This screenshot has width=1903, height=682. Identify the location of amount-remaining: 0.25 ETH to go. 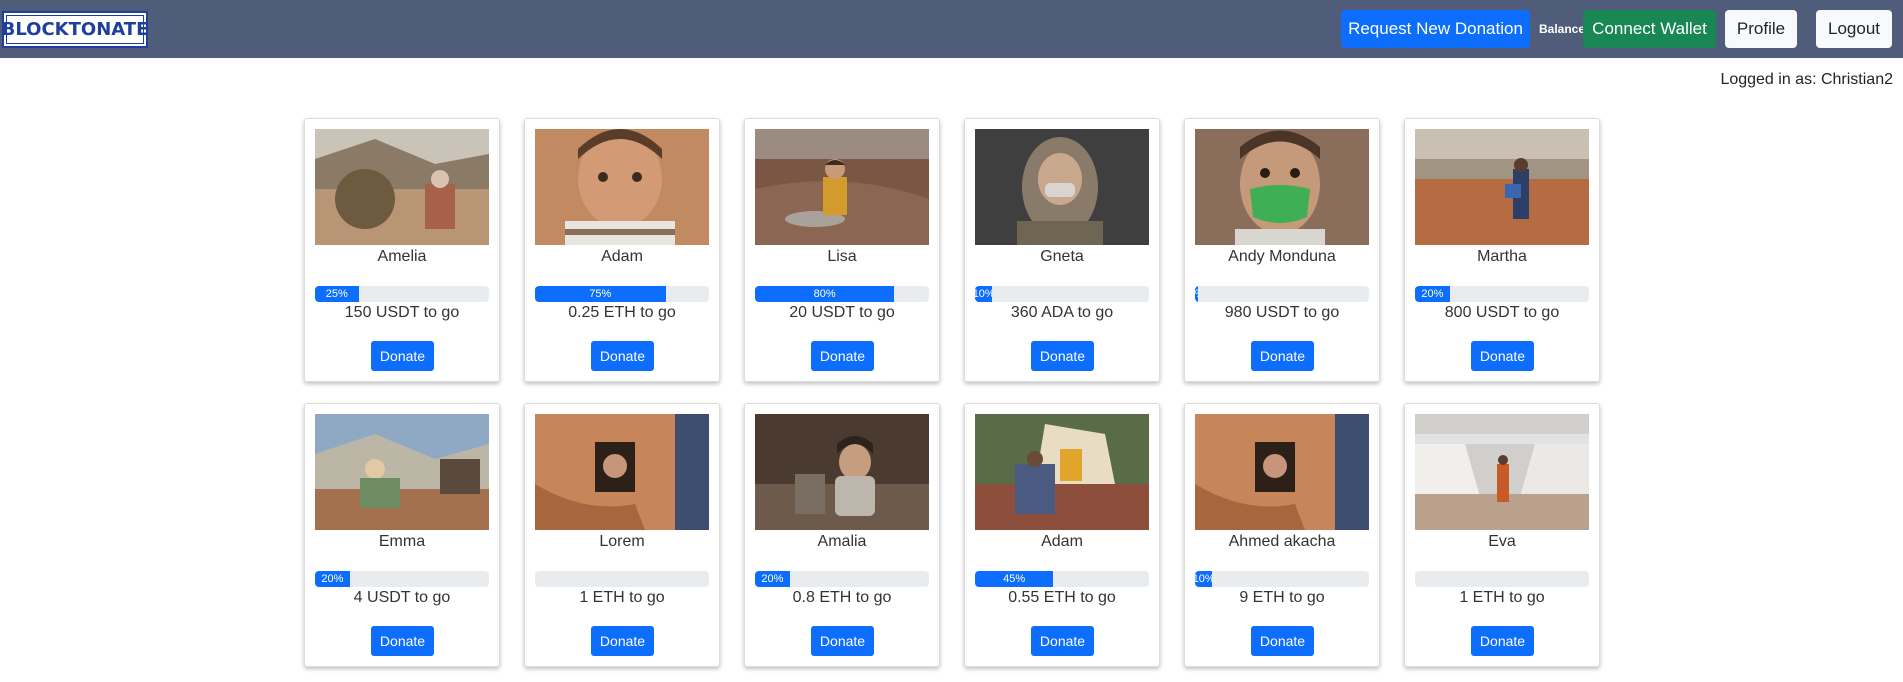
(622, 312).